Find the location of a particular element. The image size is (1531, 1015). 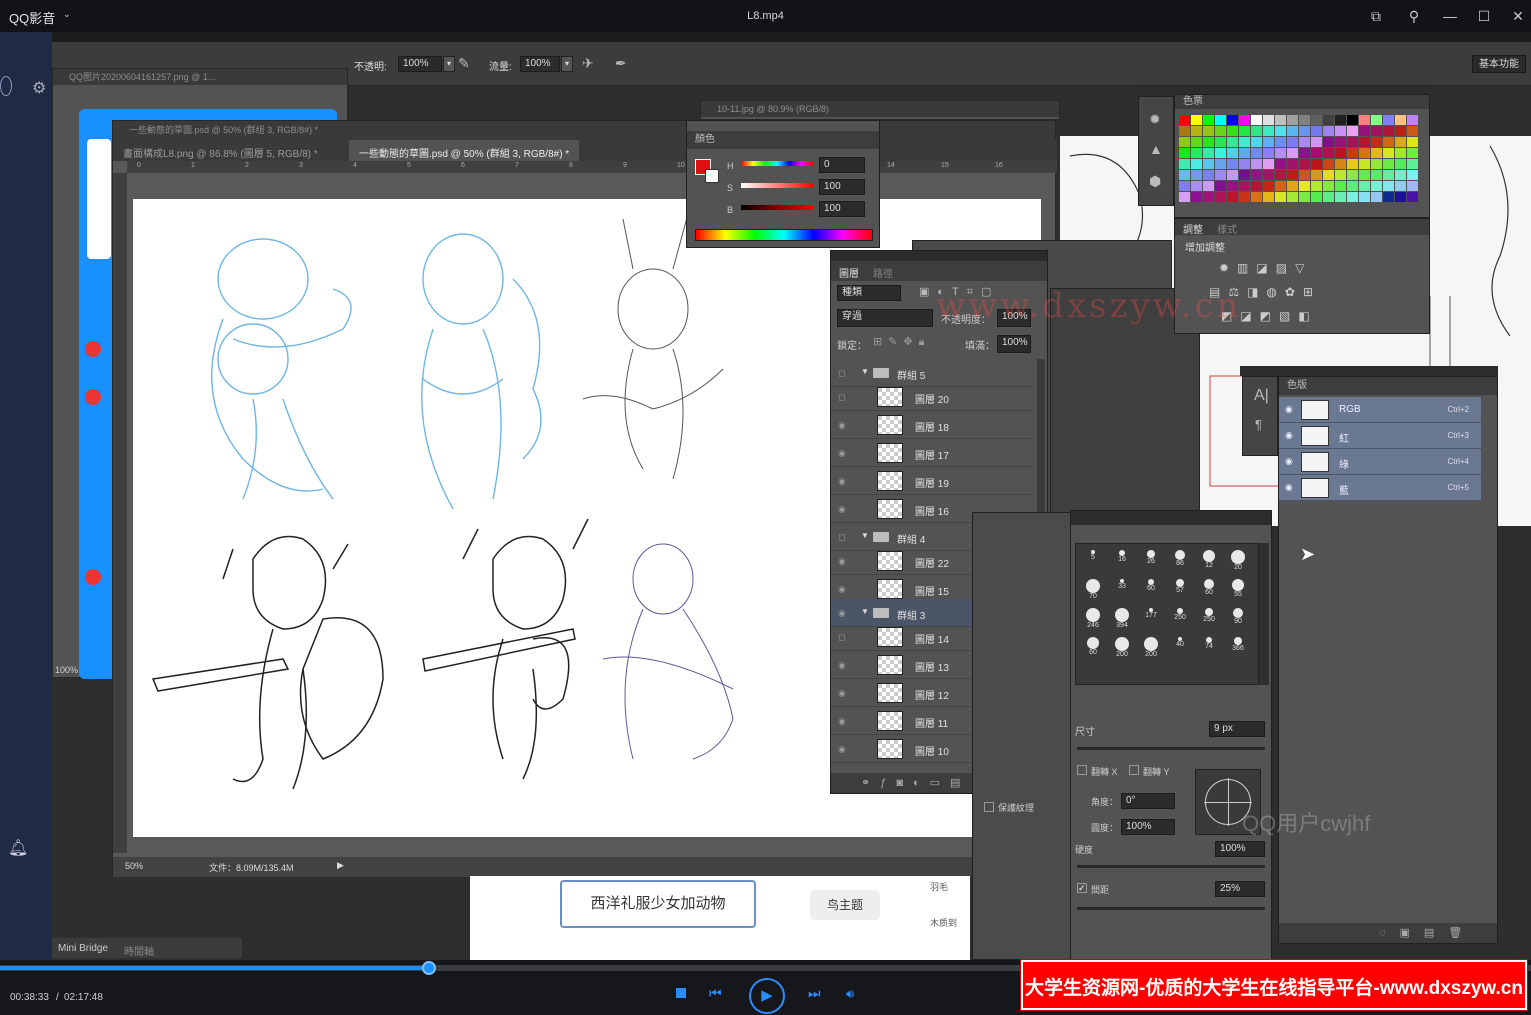

brush-tip: 60 is located at coordinates (1151, 590).